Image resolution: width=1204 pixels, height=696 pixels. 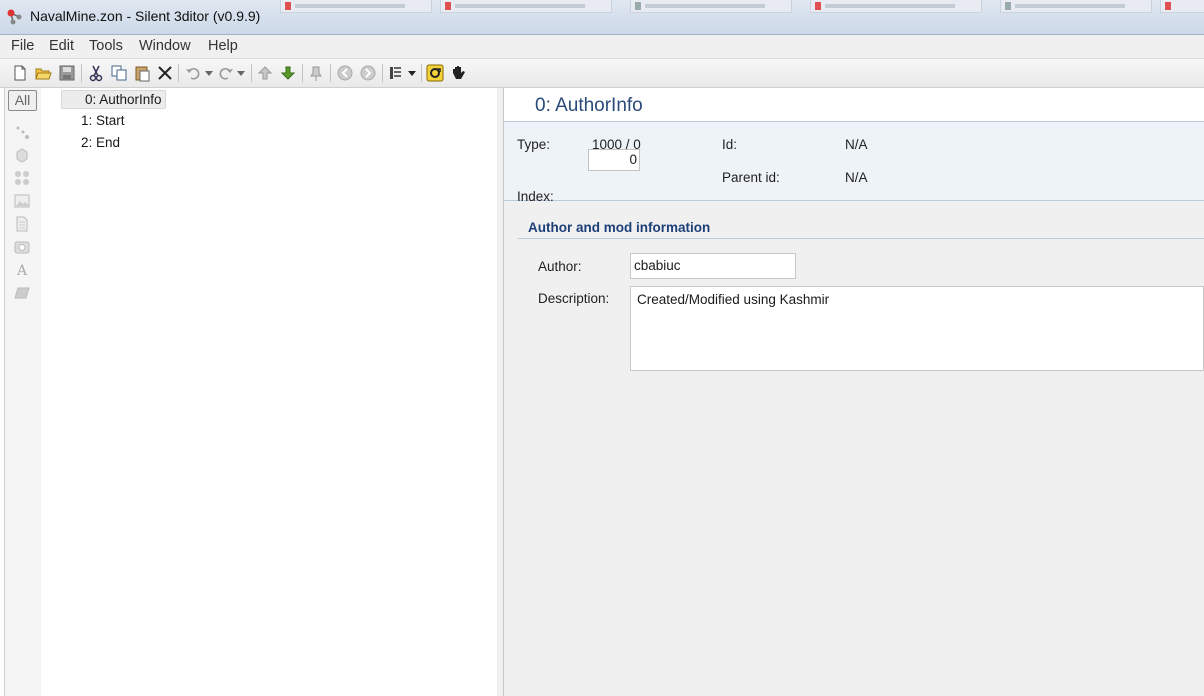 I want to click on id-value: N/A, so click(x=856, y=144).